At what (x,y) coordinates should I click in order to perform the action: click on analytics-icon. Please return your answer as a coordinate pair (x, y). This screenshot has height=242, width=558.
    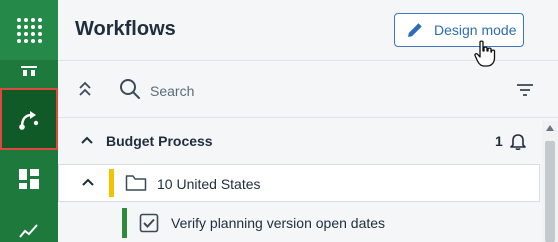
    Looking at the image, I should click on (28, 231).